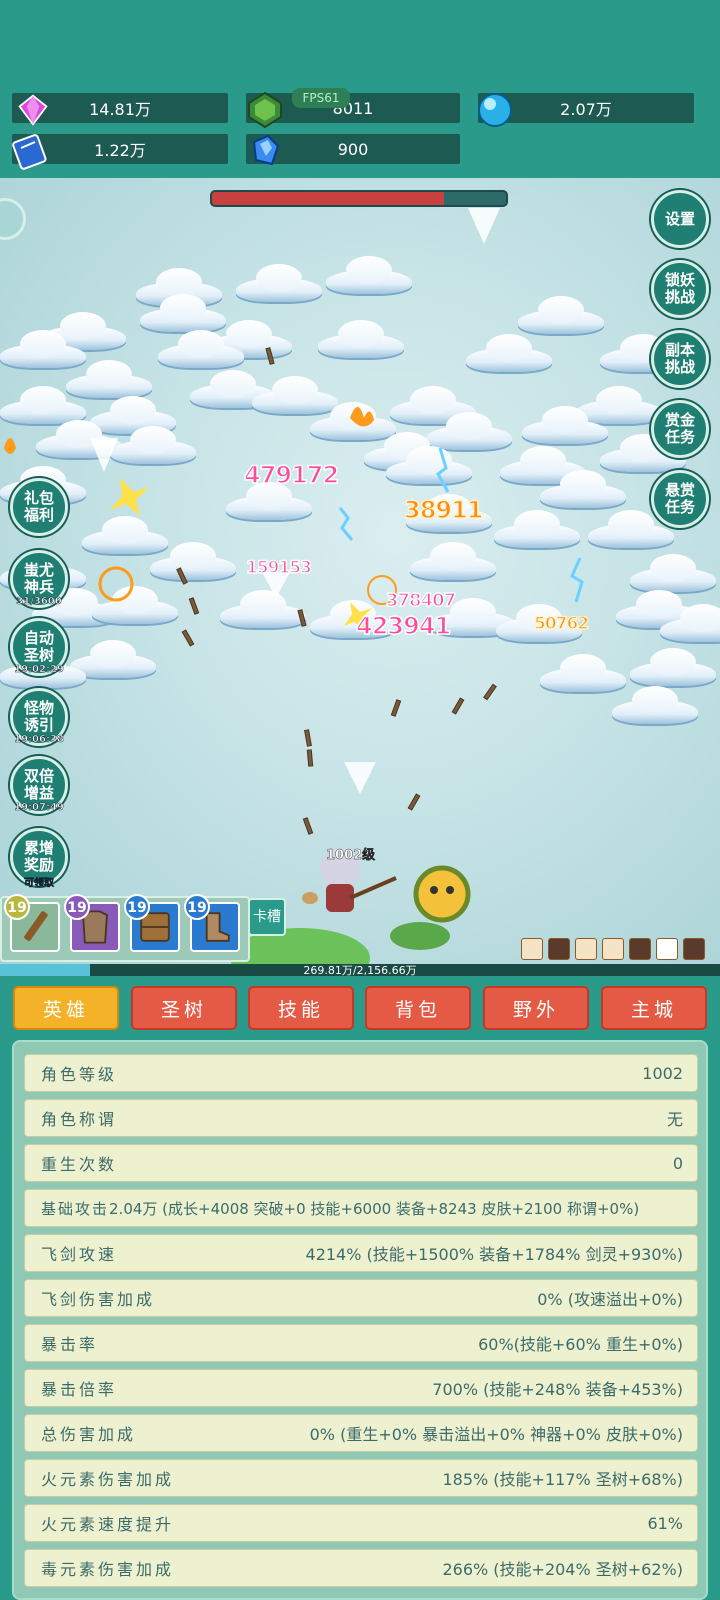  What do you see at coordinates (32, 923) in the screenshot?
I see `equip-slot-weapon: 19` at bounding box center [32, 923].